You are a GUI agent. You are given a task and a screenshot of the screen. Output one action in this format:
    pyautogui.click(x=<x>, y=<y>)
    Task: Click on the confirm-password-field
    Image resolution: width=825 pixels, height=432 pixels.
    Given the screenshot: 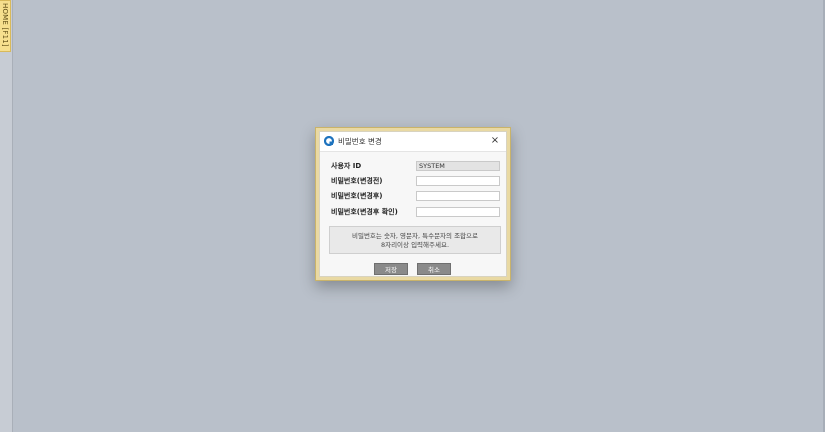 What is the action you would take?
    pyautogui.click(x=458, y=212)
    